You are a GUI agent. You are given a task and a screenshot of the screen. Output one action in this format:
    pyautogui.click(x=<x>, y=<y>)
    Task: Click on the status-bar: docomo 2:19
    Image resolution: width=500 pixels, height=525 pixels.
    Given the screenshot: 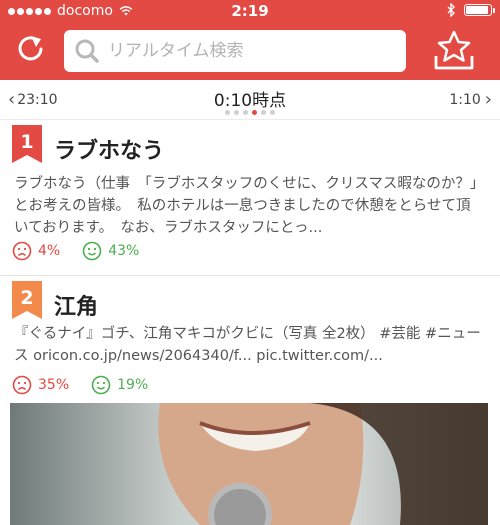 What is the action you would take?
    pyautogui.click(x=250, y=11)
    